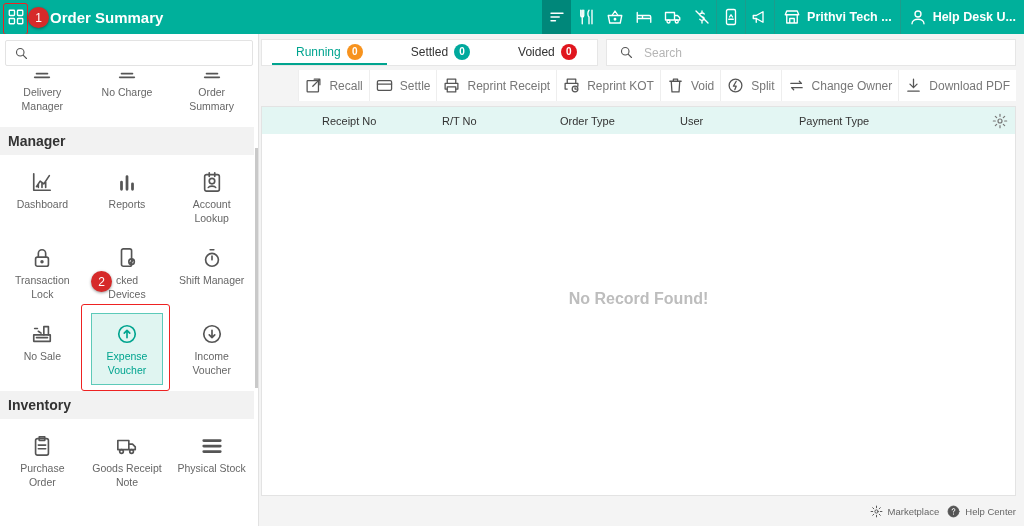 The image size is (1024, 526). Describe the element at coordinates (107, 17) in the screenshot. I see `page-title: Order Summary` at that location.